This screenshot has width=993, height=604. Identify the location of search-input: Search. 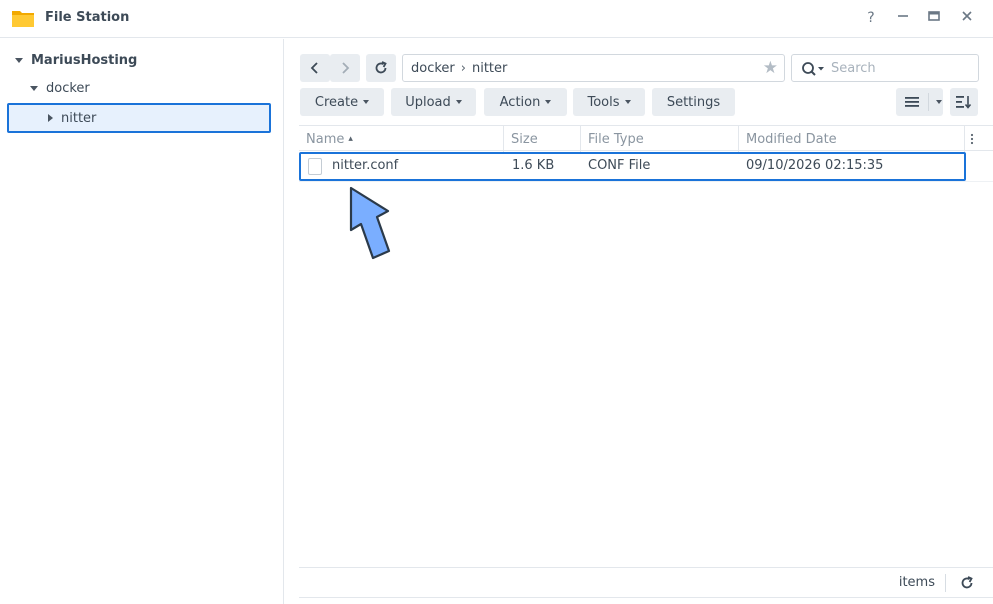
(885, 68).